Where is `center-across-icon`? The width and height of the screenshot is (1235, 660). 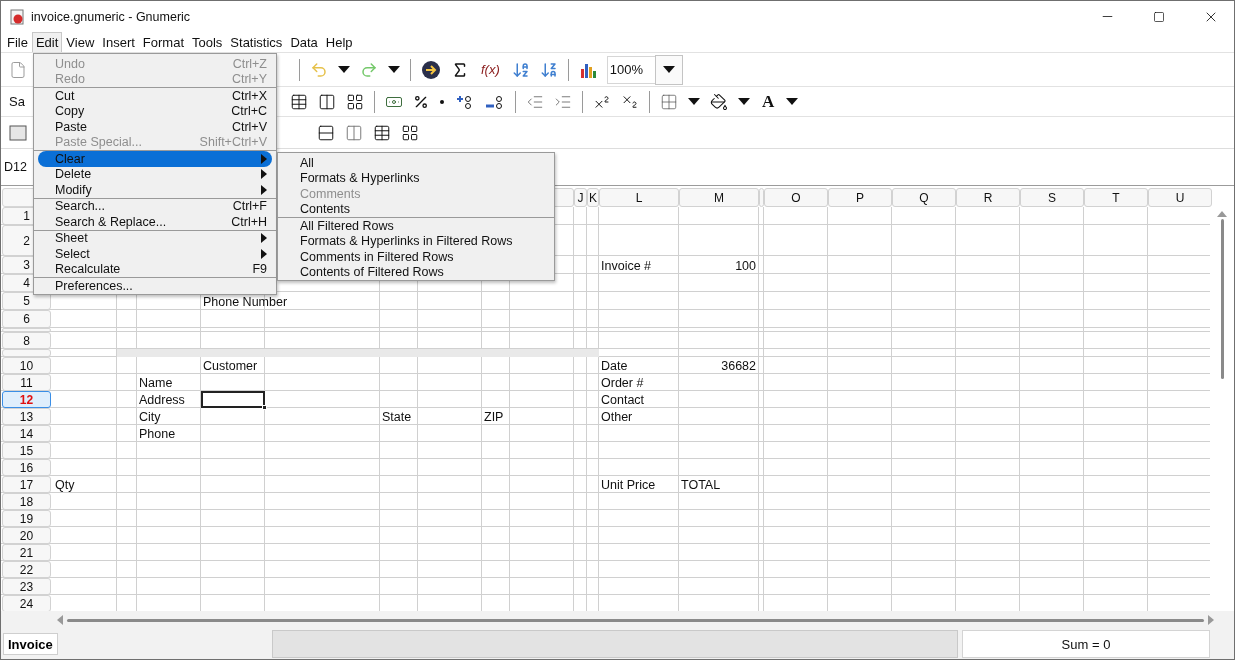
center-across-icon is located at coordinates (354, 101).